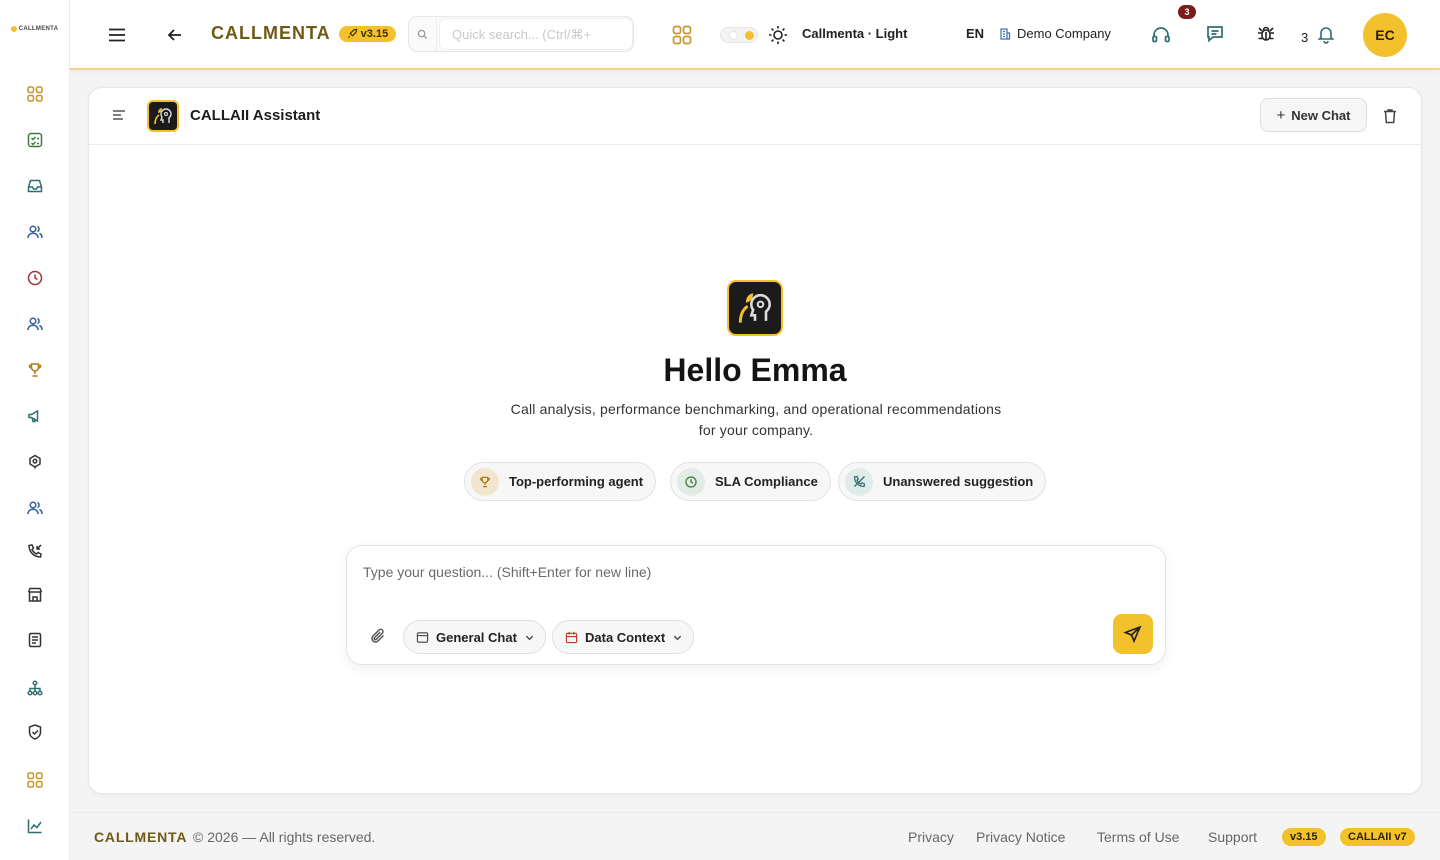 The height and width of the screenshot is (860, 1440). I want to click on support-button, so click(1161, 35).